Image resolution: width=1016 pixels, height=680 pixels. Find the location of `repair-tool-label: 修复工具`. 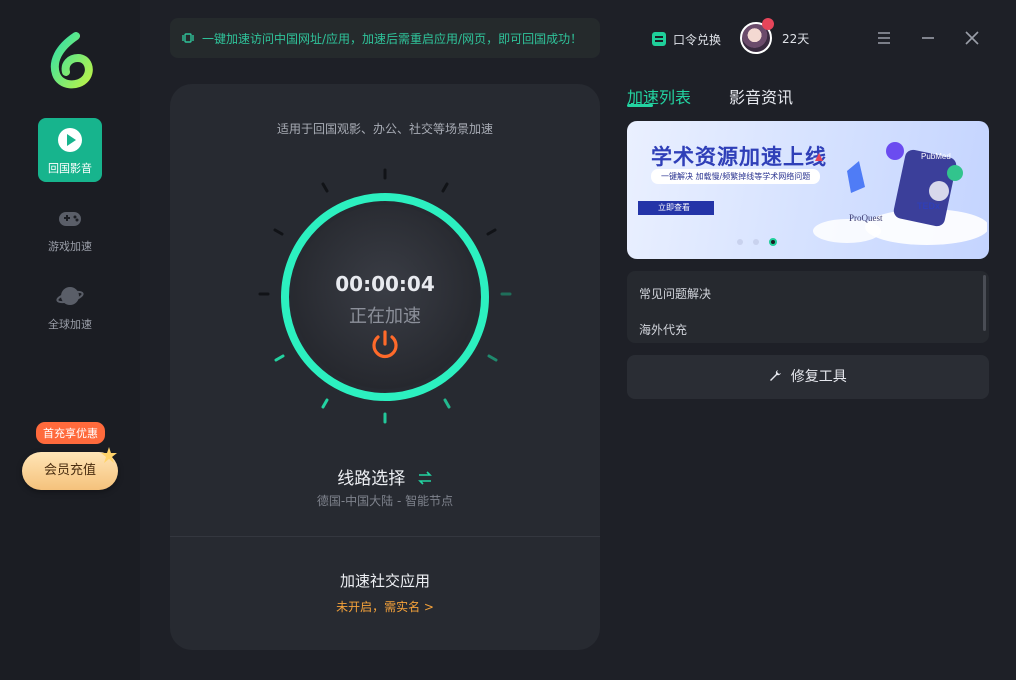

repair-tool-label: 修复工具 is located at coordinates (818, 377).